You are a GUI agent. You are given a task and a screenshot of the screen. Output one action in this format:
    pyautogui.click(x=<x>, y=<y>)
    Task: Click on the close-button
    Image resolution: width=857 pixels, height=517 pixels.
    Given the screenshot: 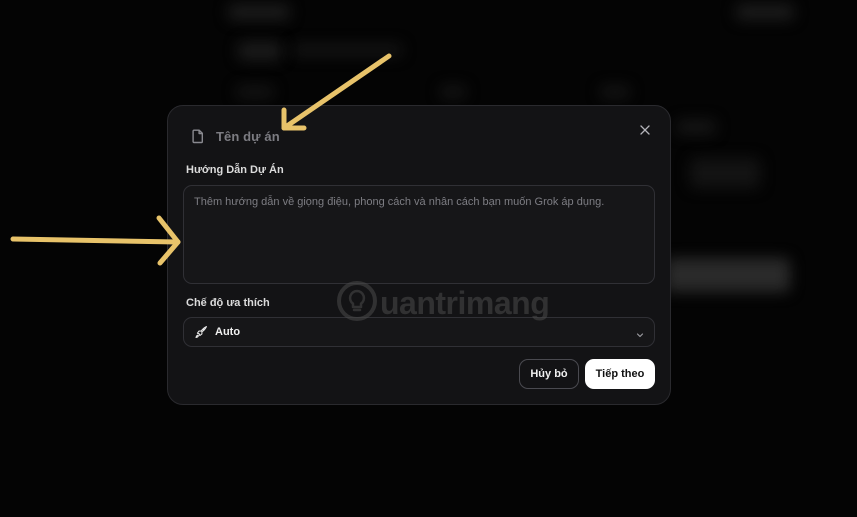 What is the action you would take?
    pyautogui.click(x=645, y=131)
    